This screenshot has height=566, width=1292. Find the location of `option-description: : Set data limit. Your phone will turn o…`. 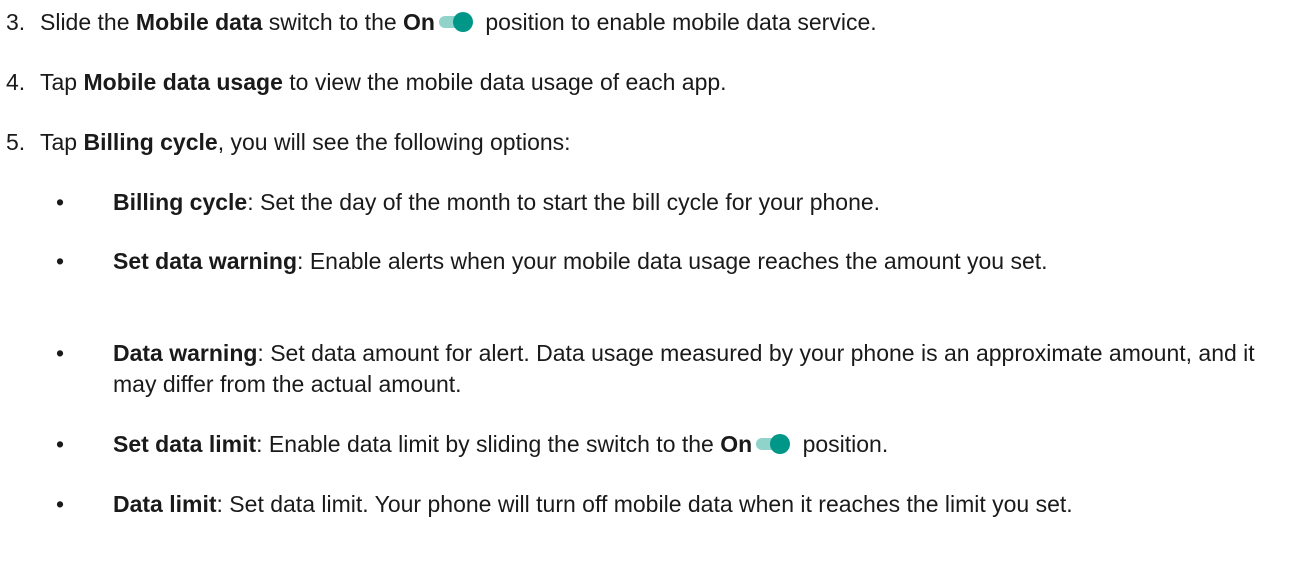

option-description: : Set data limit. Your phone will turn o… is located at coordinates (644, 504).